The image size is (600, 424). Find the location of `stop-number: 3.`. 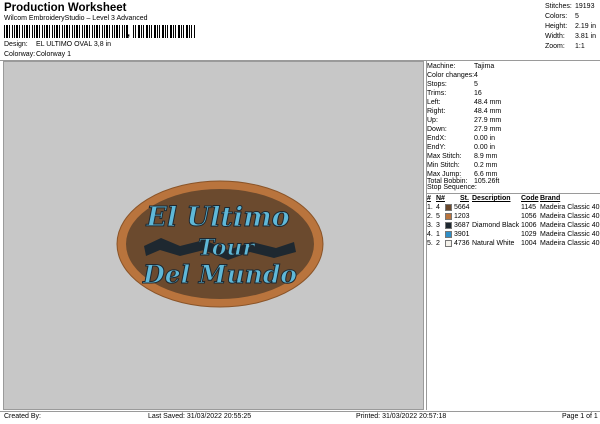

stop-number: 3. is located at coordinates (430, 225).